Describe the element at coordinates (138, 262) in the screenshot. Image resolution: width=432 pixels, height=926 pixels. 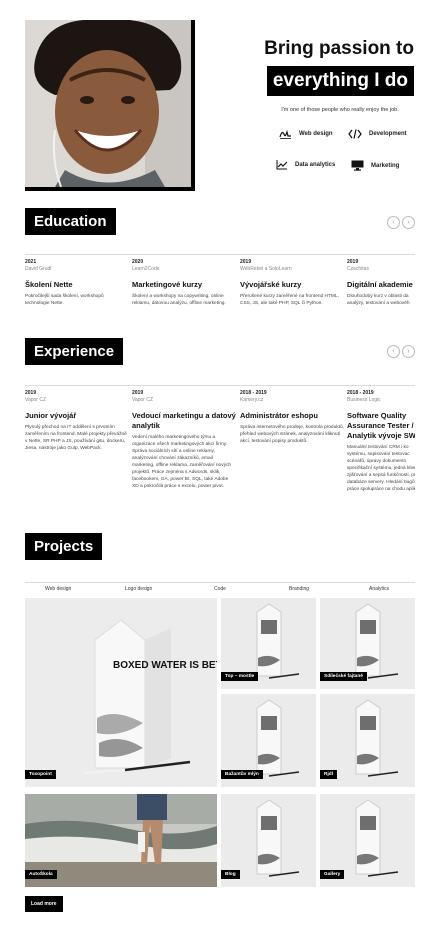
I see `item-year: 2020` at that location.